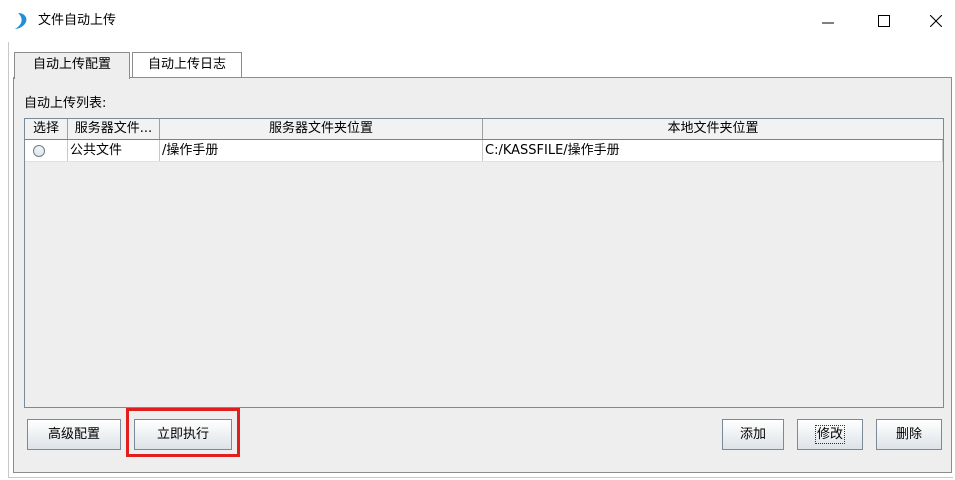 The image size is (955, 480). Describe the element at coordinates (65, 103) in the screenshot. I see `upload-list-label: 自动上传列表:` at that location.